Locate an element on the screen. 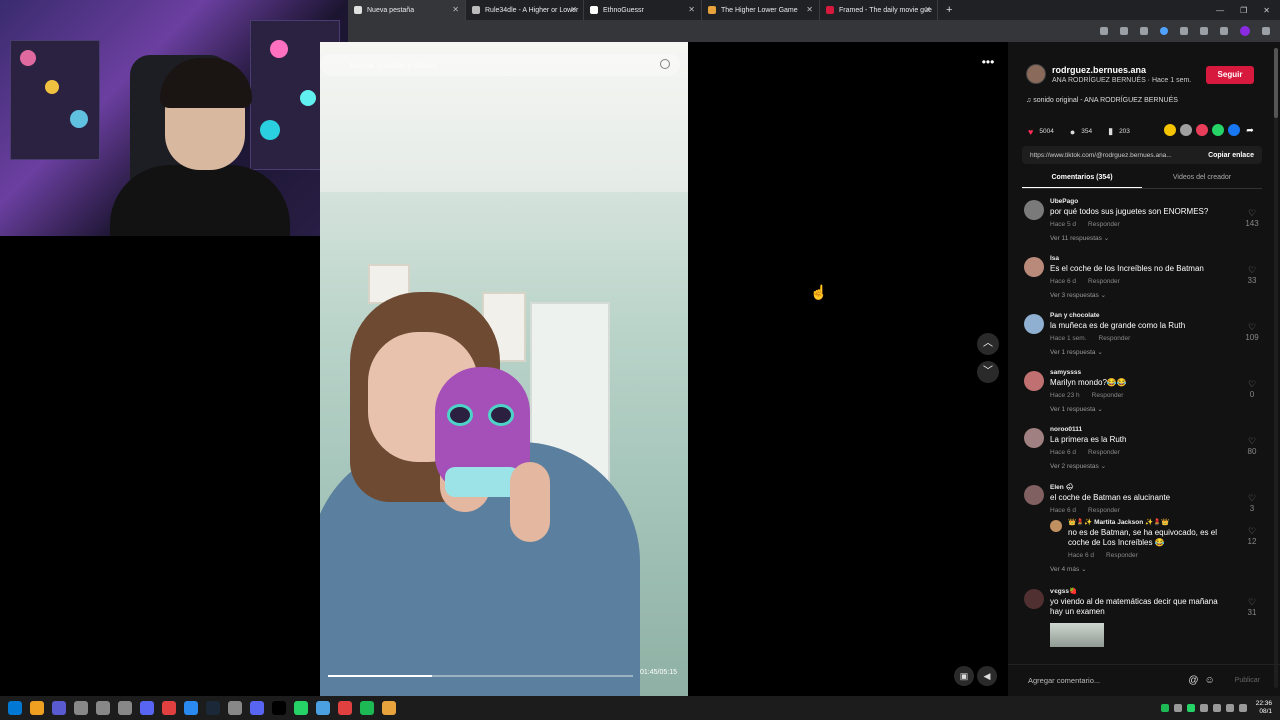  download-icon is located at coordinates (1224, 31).